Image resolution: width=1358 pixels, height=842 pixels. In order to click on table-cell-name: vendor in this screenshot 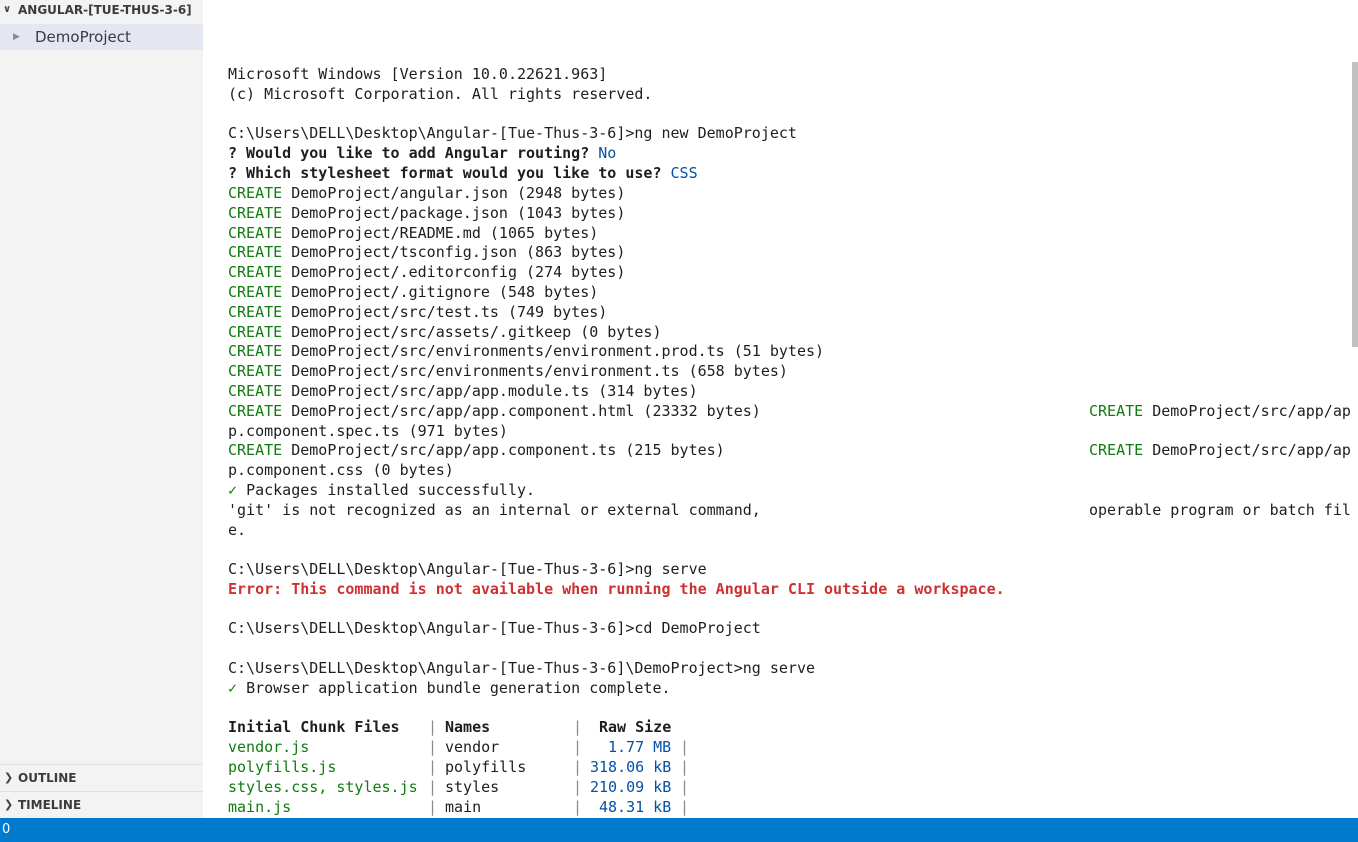, I will do `click(472, 747)`.